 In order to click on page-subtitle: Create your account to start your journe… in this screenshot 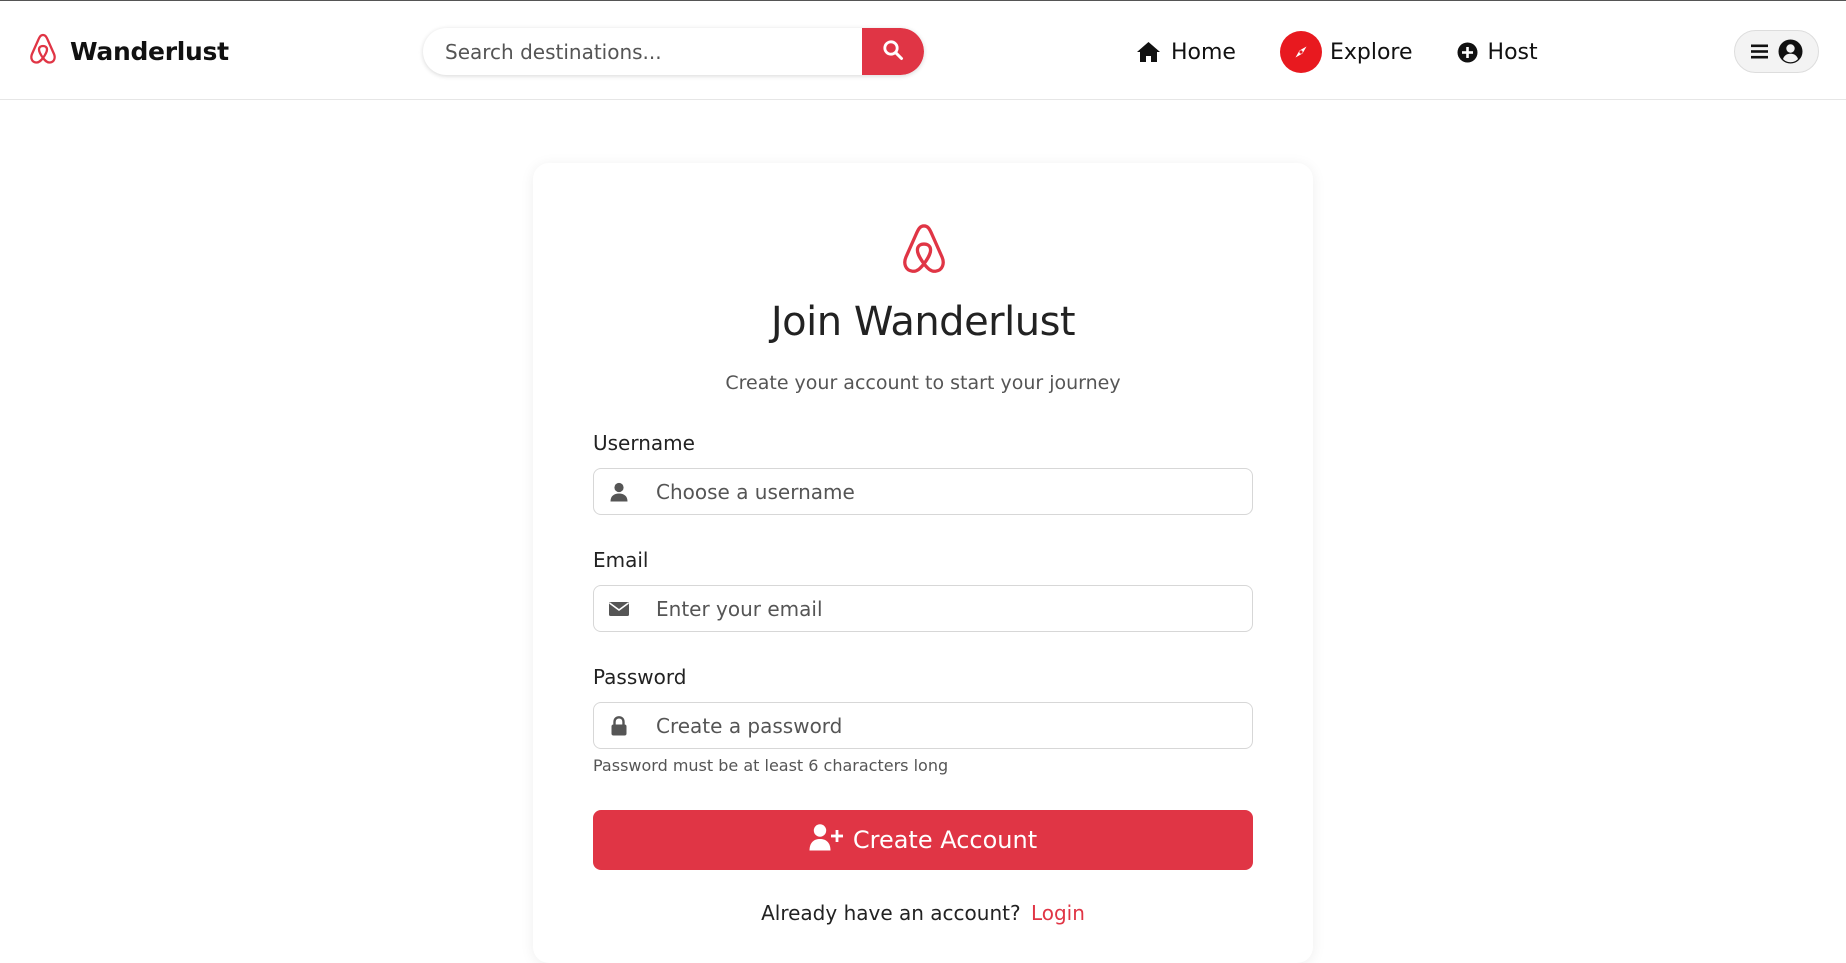, I will do `click(923, 383)`.